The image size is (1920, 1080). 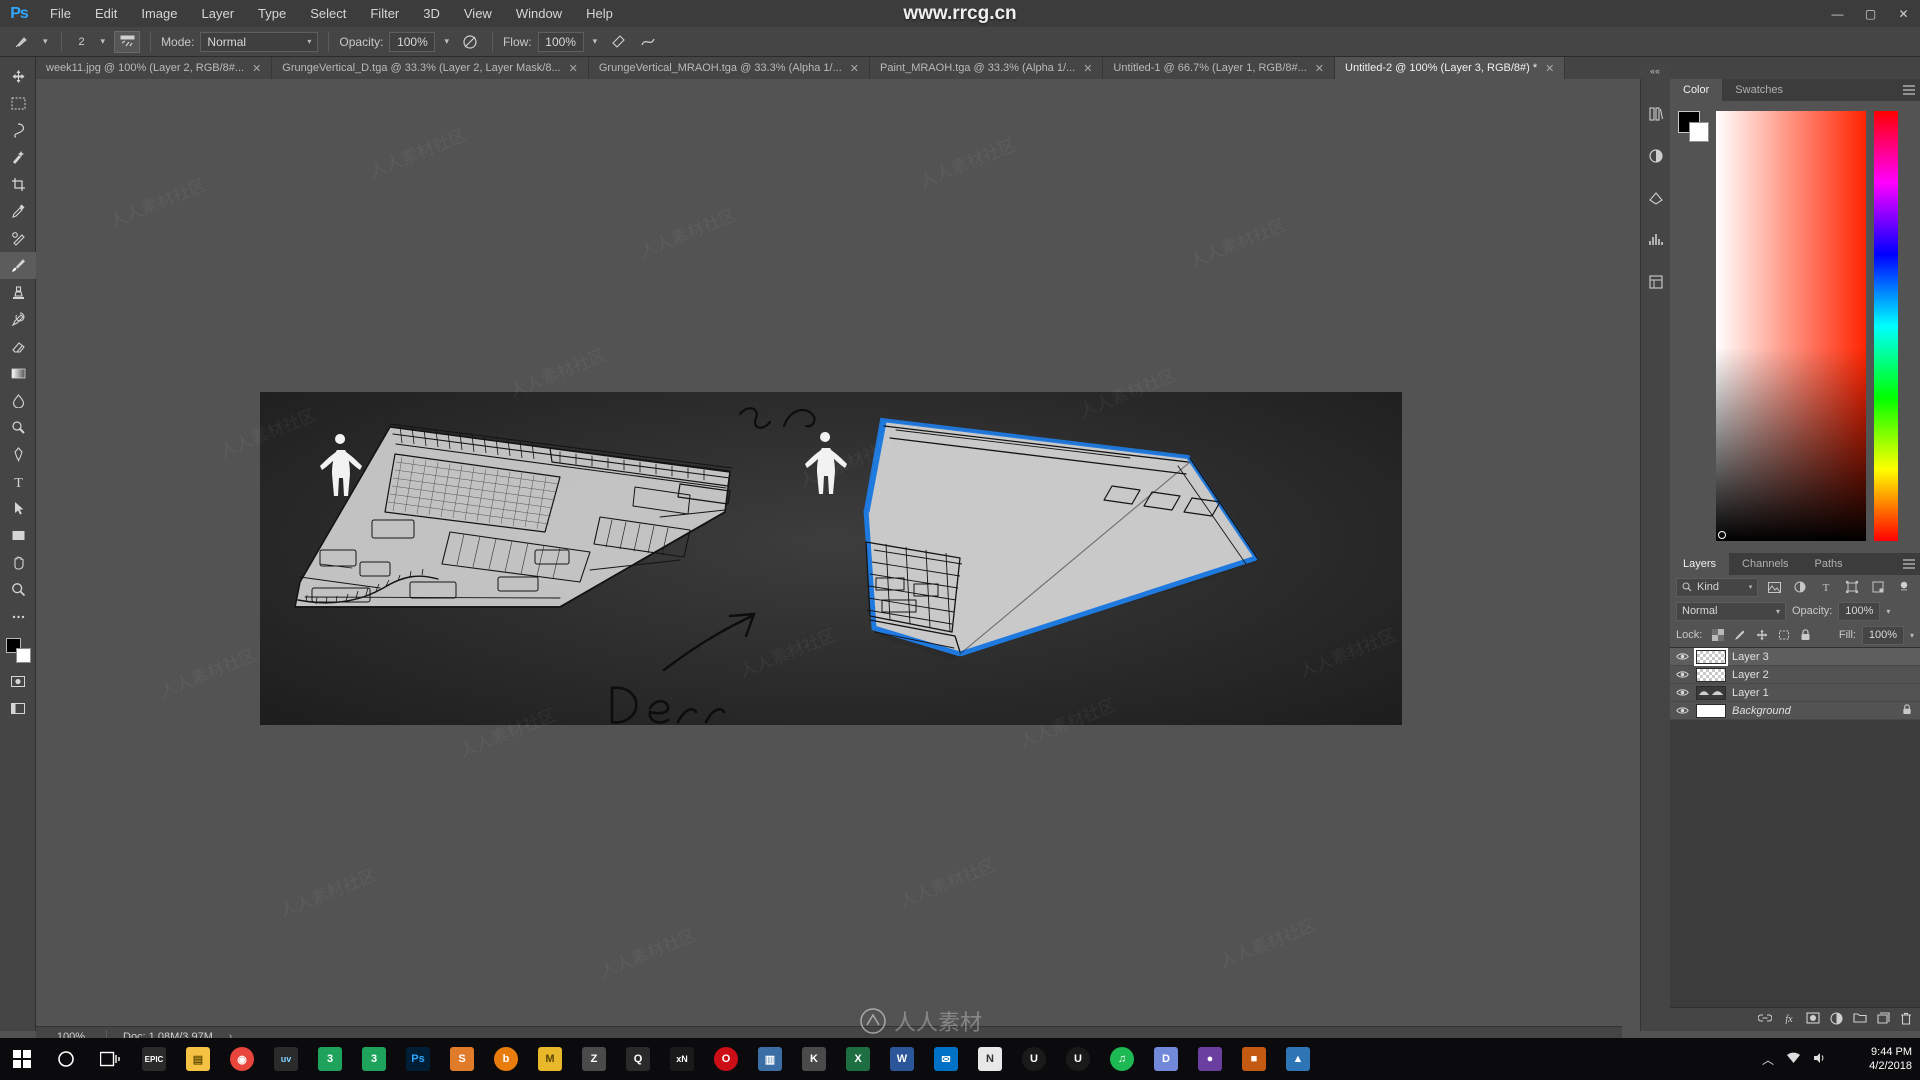 What do you see at coordinates (103, 41) in the screenshot?
I see `brush-settings-chevron-down-icon: ▾` at bounding box center [103, 41].